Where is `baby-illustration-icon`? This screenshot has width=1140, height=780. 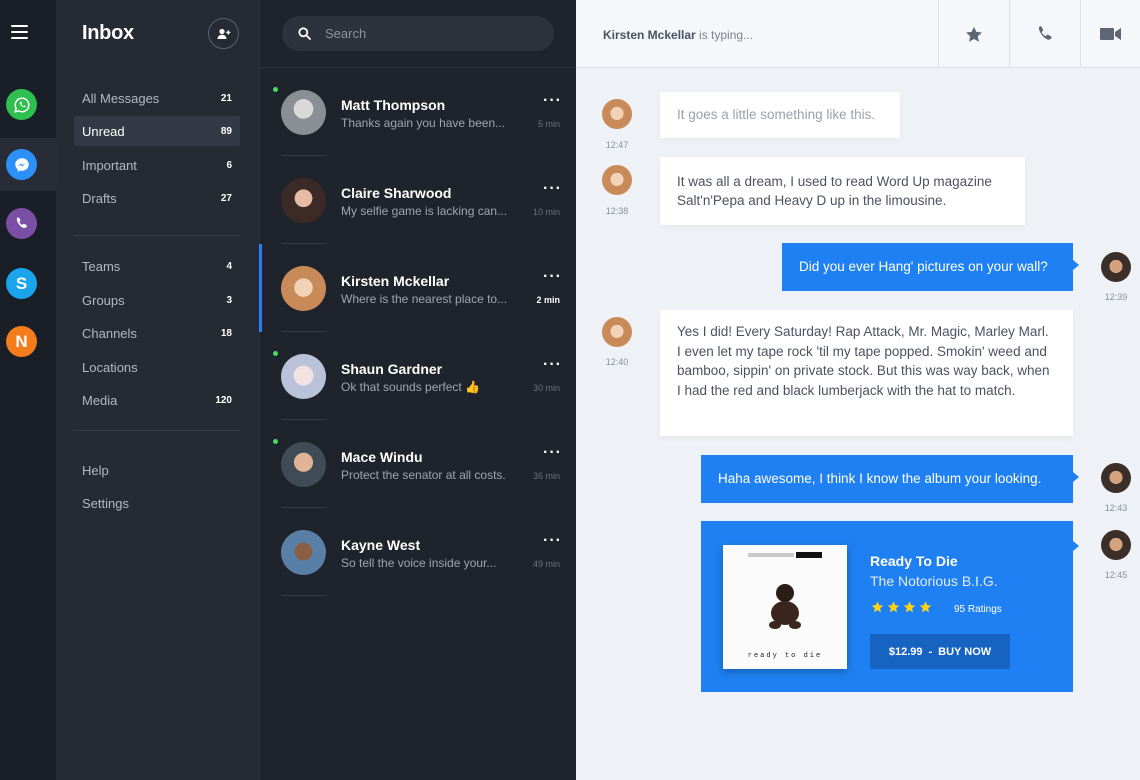
baby-illustration-icon is located at coordinates (785, 606).